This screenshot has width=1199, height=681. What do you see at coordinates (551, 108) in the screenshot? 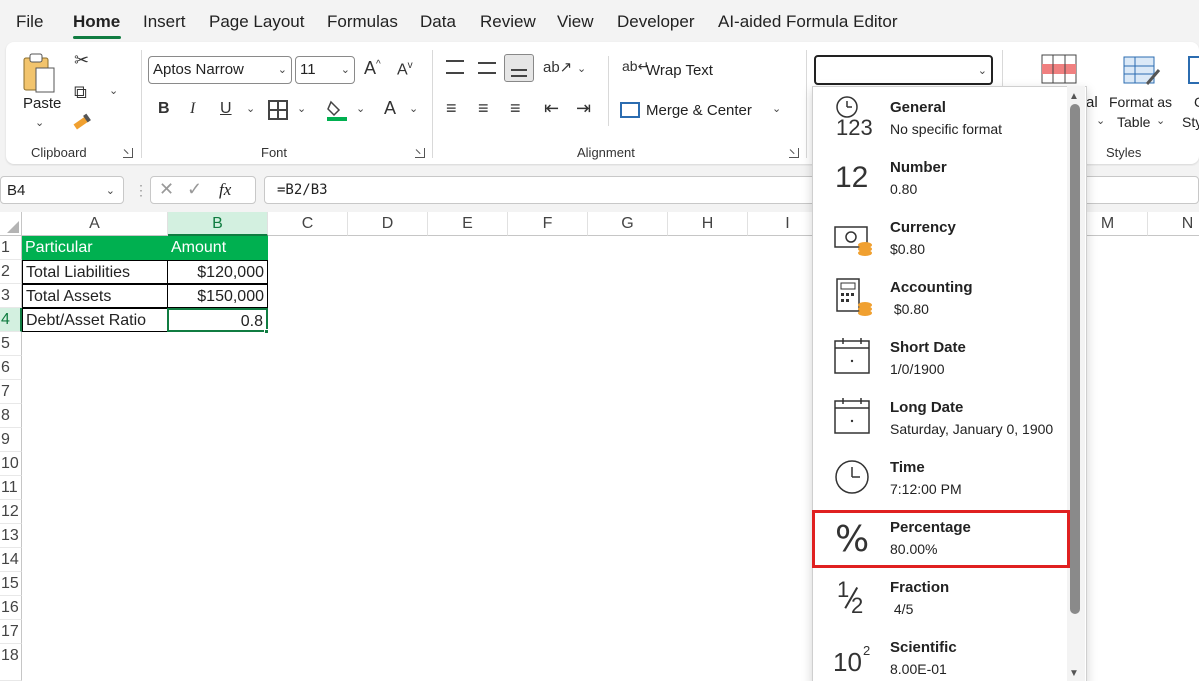
I see `decrease-indent-icon: ⇤` at bounding box center [551, 108].